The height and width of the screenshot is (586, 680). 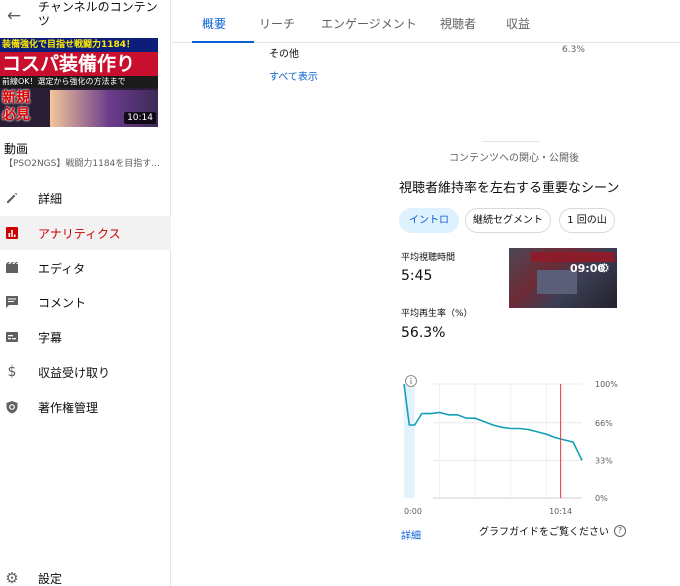 What do you see at coordinates (79, 45) in the screenshot?
I see `thumbnail-caption-top: 装備強化で目指せ戦闘力1184！` at bounding box center [79, 45].